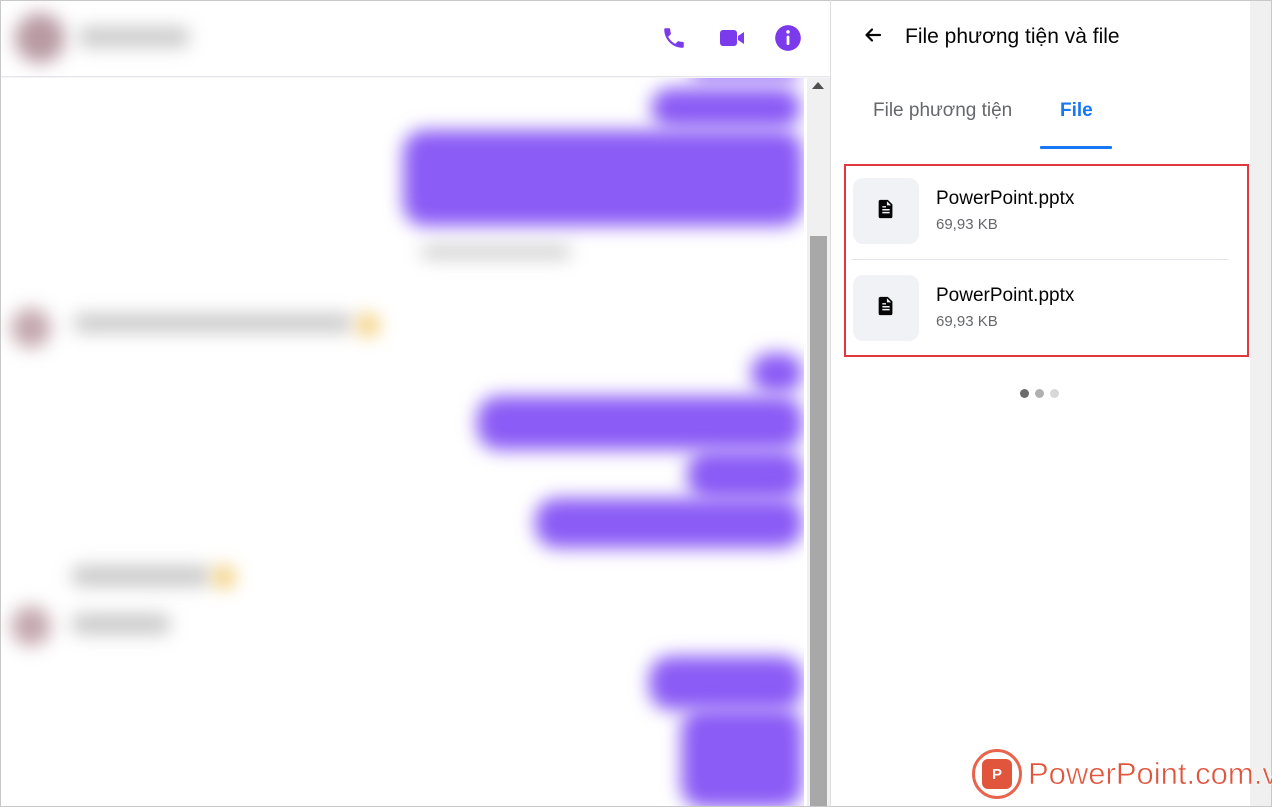 This screenshot has width=1272, height=807. I want to click on panel-scrollbar, so click(1260, 403).